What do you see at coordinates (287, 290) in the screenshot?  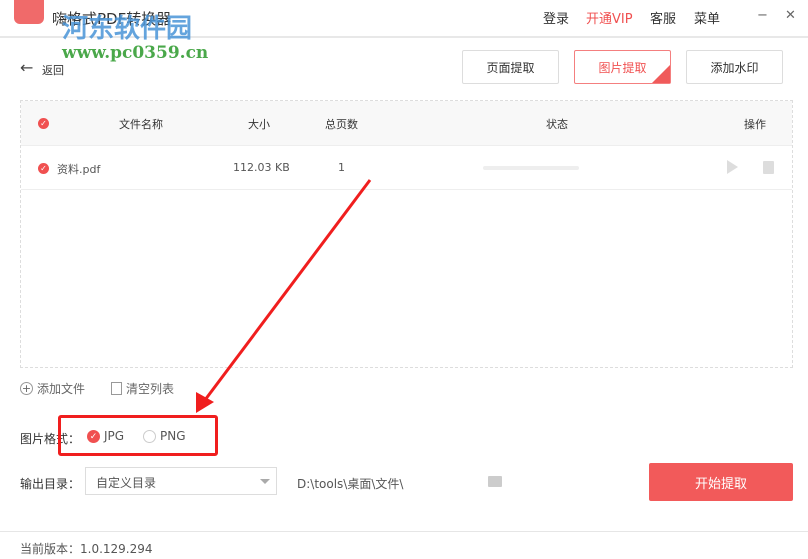 I see `arrow-line` at bounding box center [287, 290].